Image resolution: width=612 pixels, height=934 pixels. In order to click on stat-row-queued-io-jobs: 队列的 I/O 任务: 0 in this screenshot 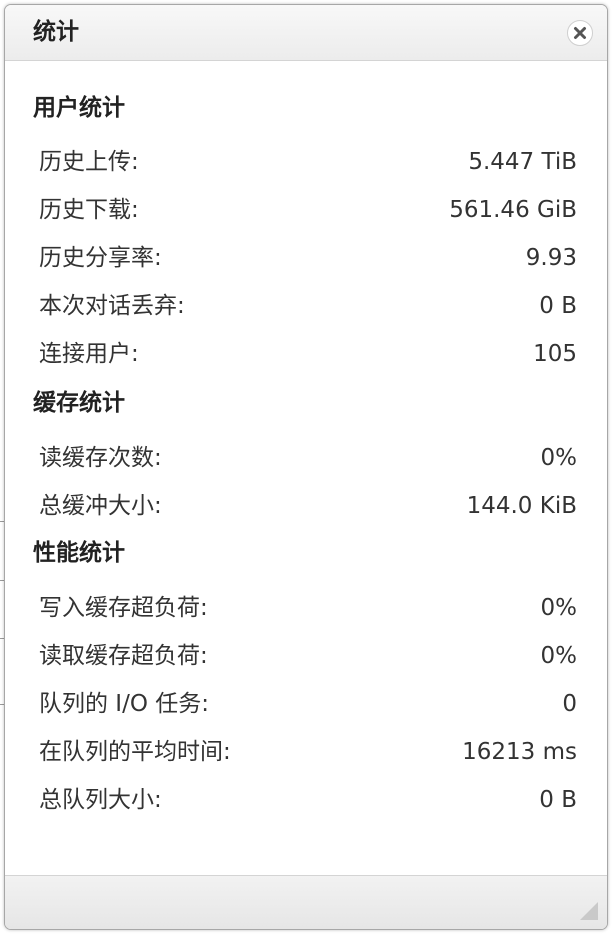, I will do `click(308, 704)`.